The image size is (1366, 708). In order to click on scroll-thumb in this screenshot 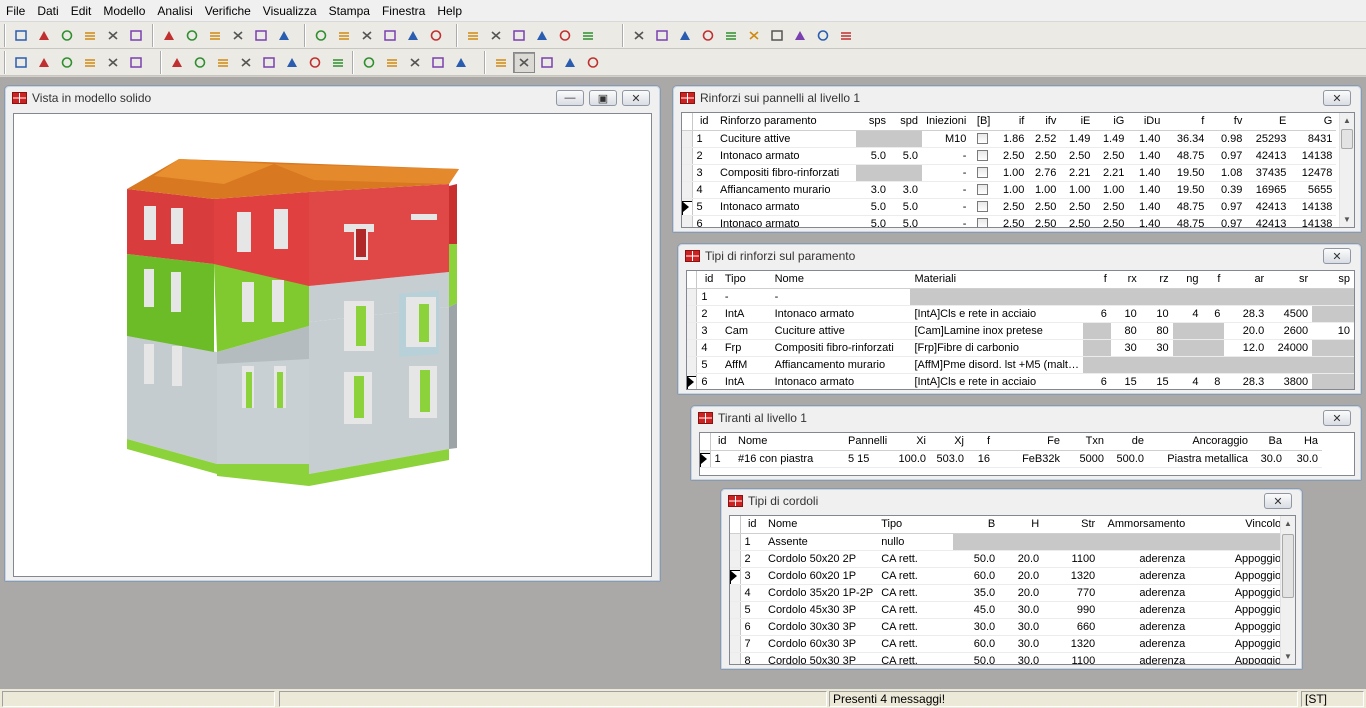, I will do `click(1347, 139)`.